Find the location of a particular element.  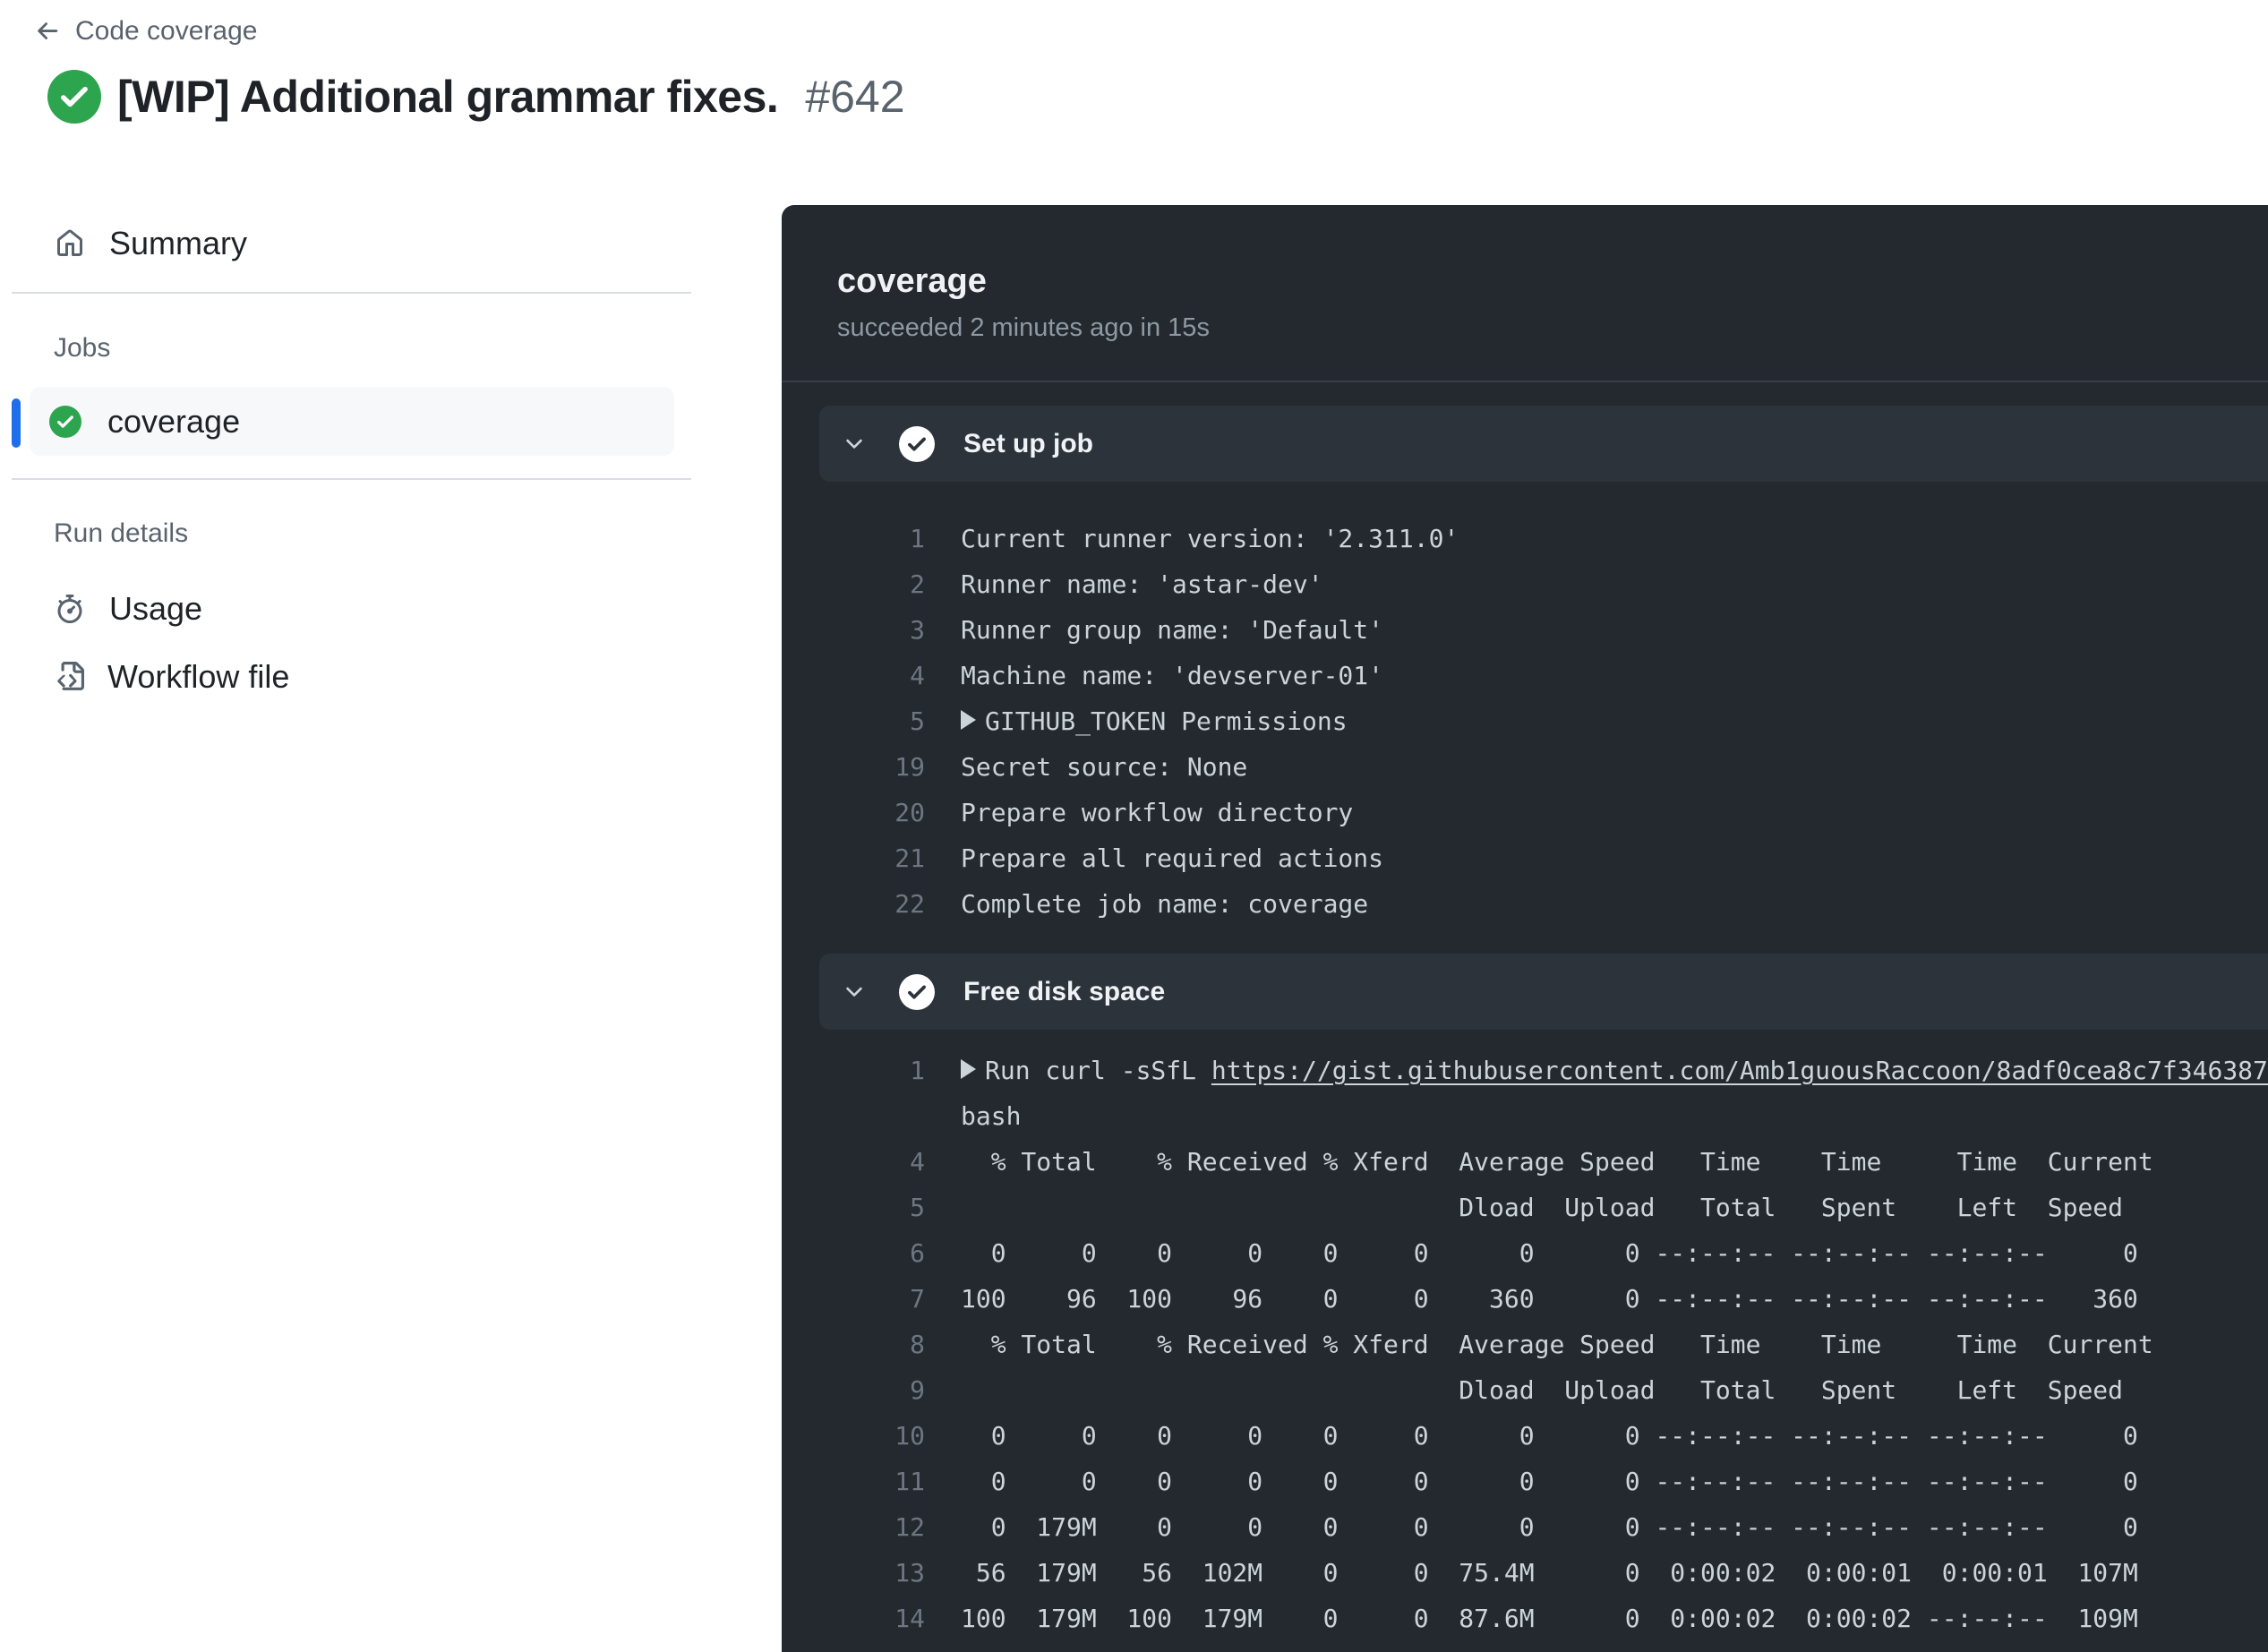

job-name-label: coverage is located at coordinates (174, 421).